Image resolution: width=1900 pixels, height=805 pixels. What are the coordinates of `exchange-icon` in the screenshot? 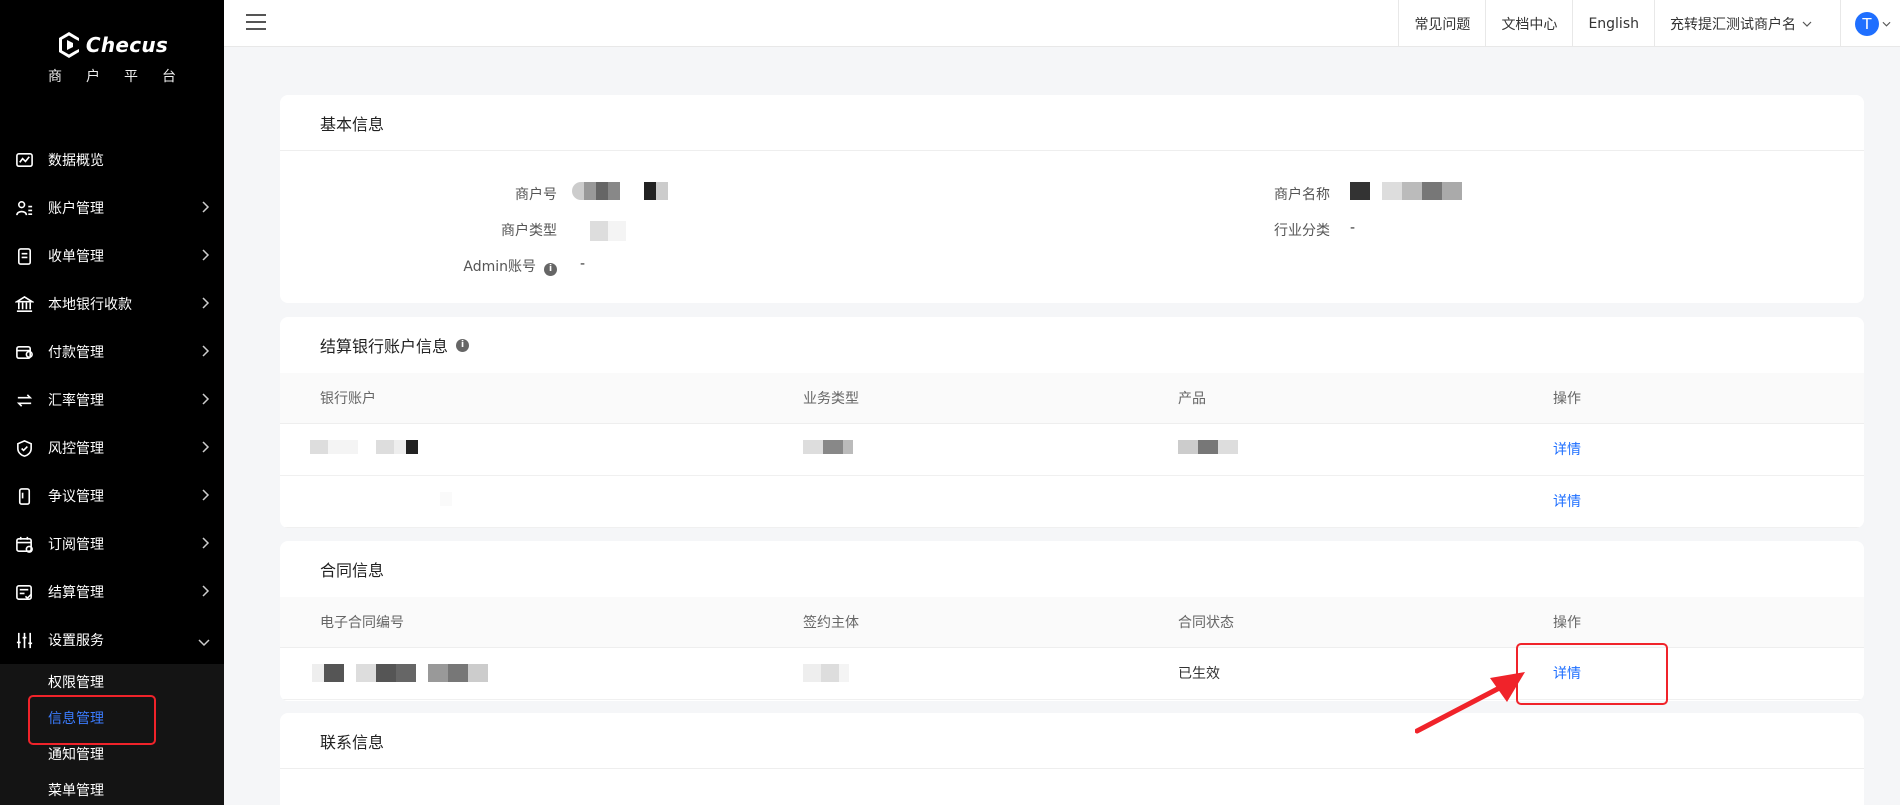 It's located at (24, 400).